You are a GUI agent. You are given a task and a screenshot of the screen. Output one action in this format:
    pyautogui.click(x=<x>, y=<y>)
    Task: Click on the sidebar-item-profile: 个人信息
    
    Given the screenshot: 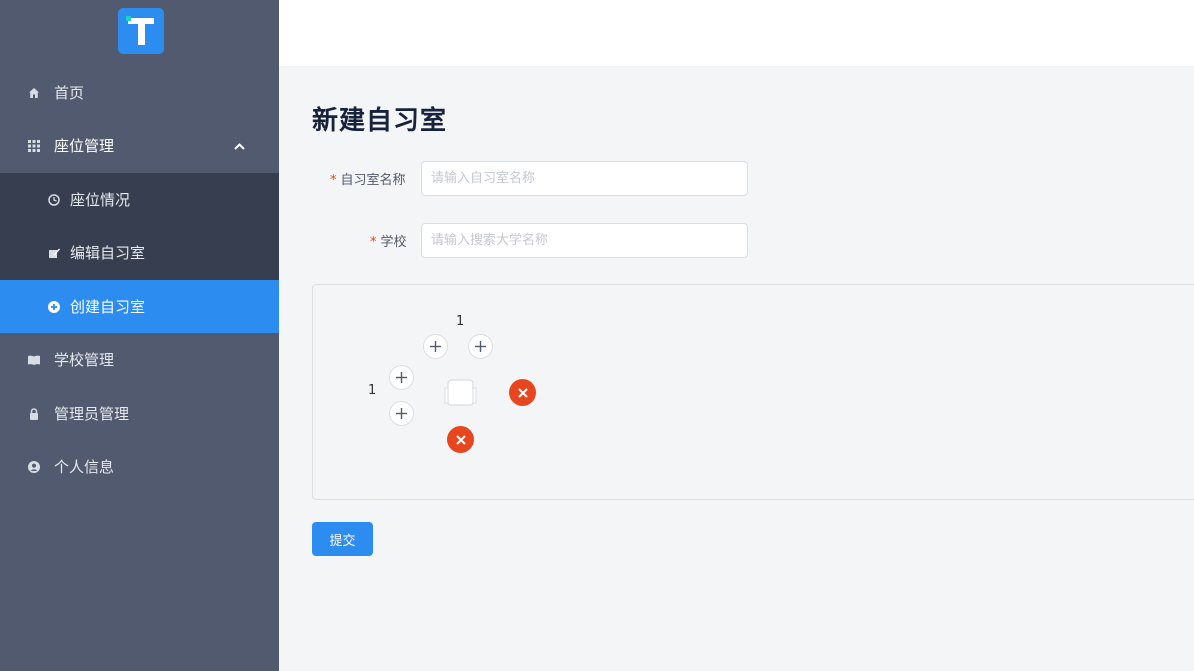 What is the action you would take?
    pyautogui.click(x=139, y=466)
    